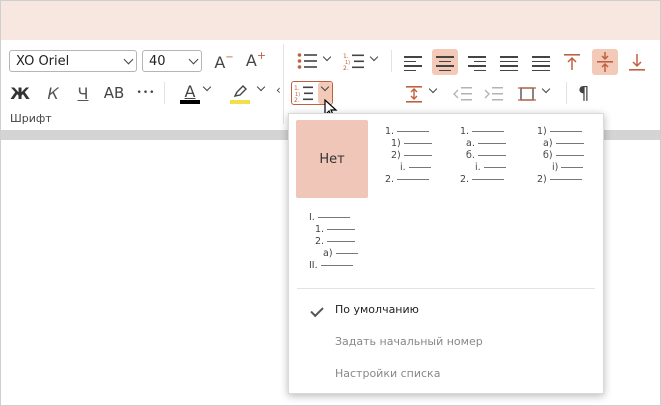 This screenshot has width=661, height=406. I want to click on numbering-preset-2: 1. a. б. i. 2., so click(488, 159).